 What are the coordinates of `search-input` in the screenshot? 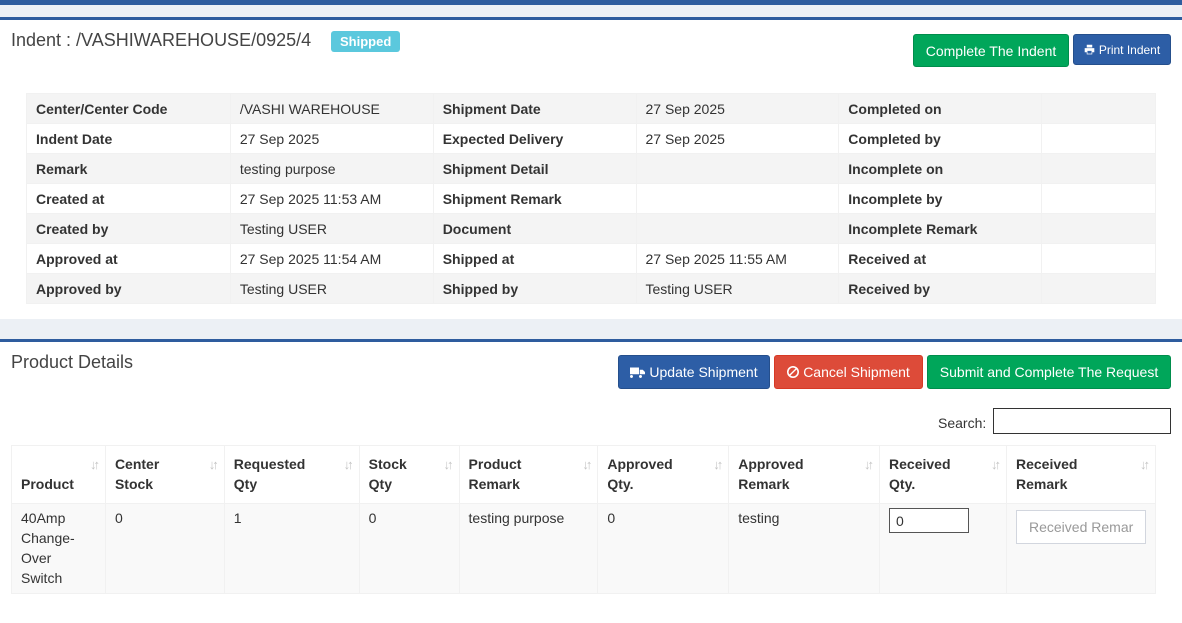 It's located at (1082, 421).